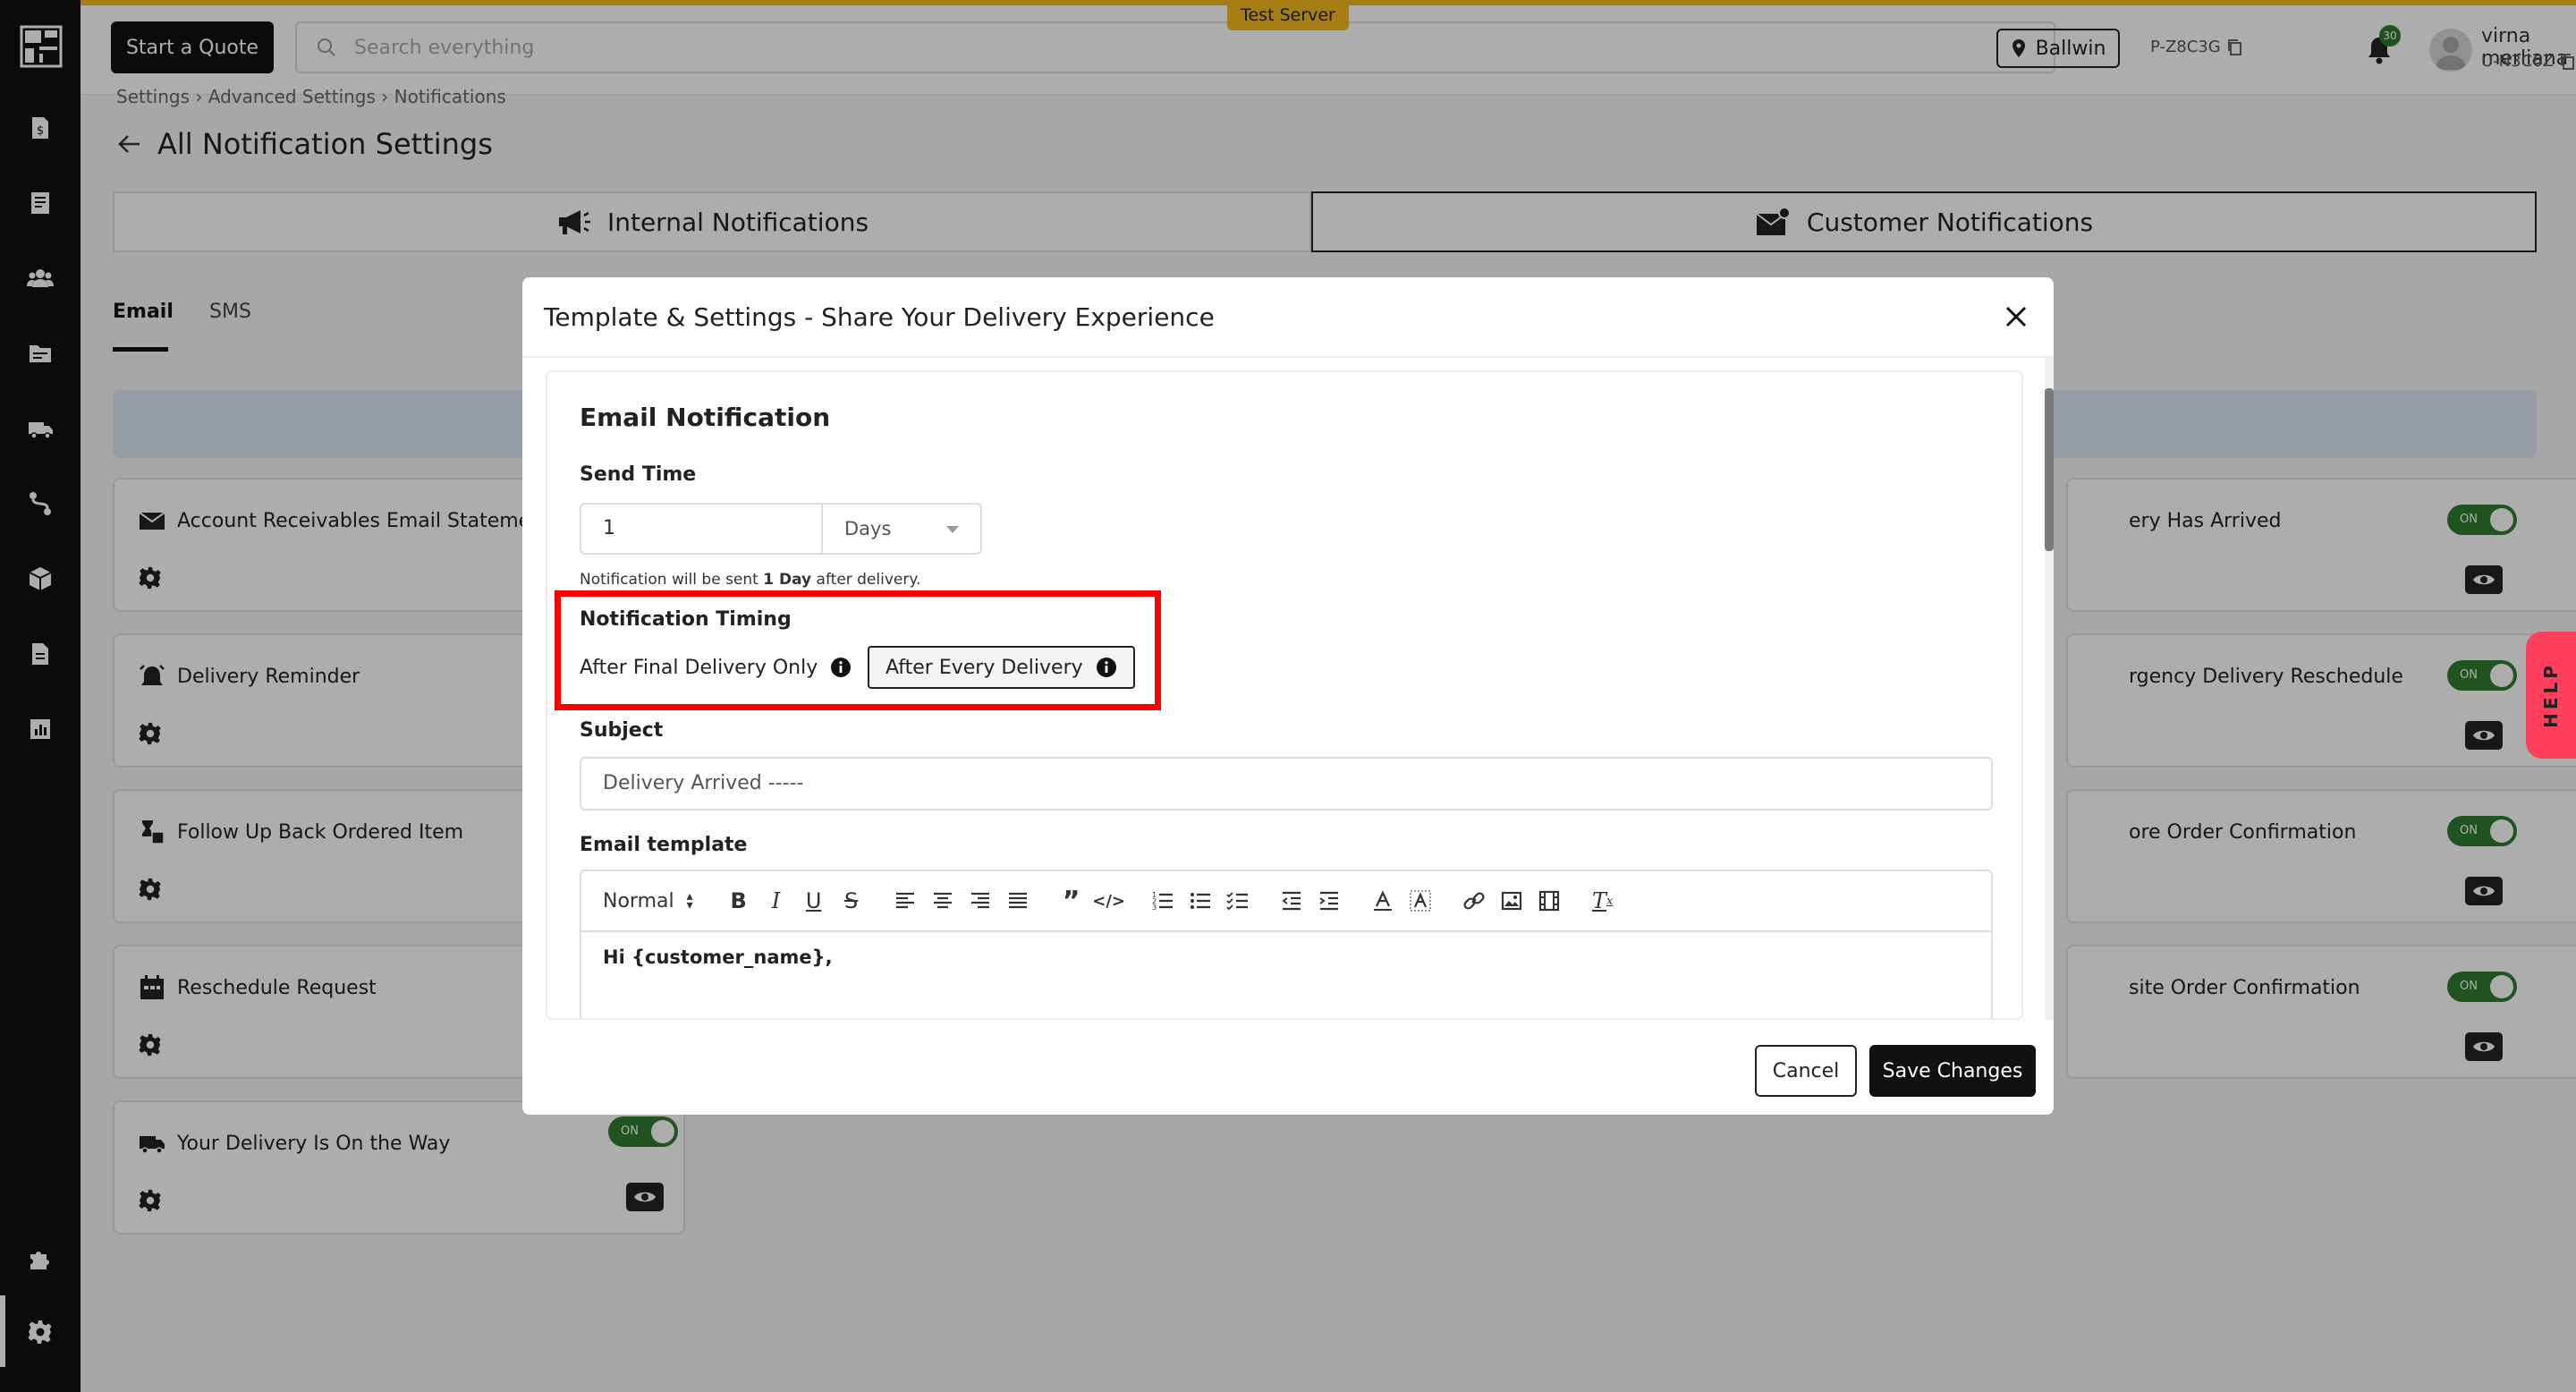 The image size is (2576, 1392). I want to click on close-icon, so click(2016, 317).